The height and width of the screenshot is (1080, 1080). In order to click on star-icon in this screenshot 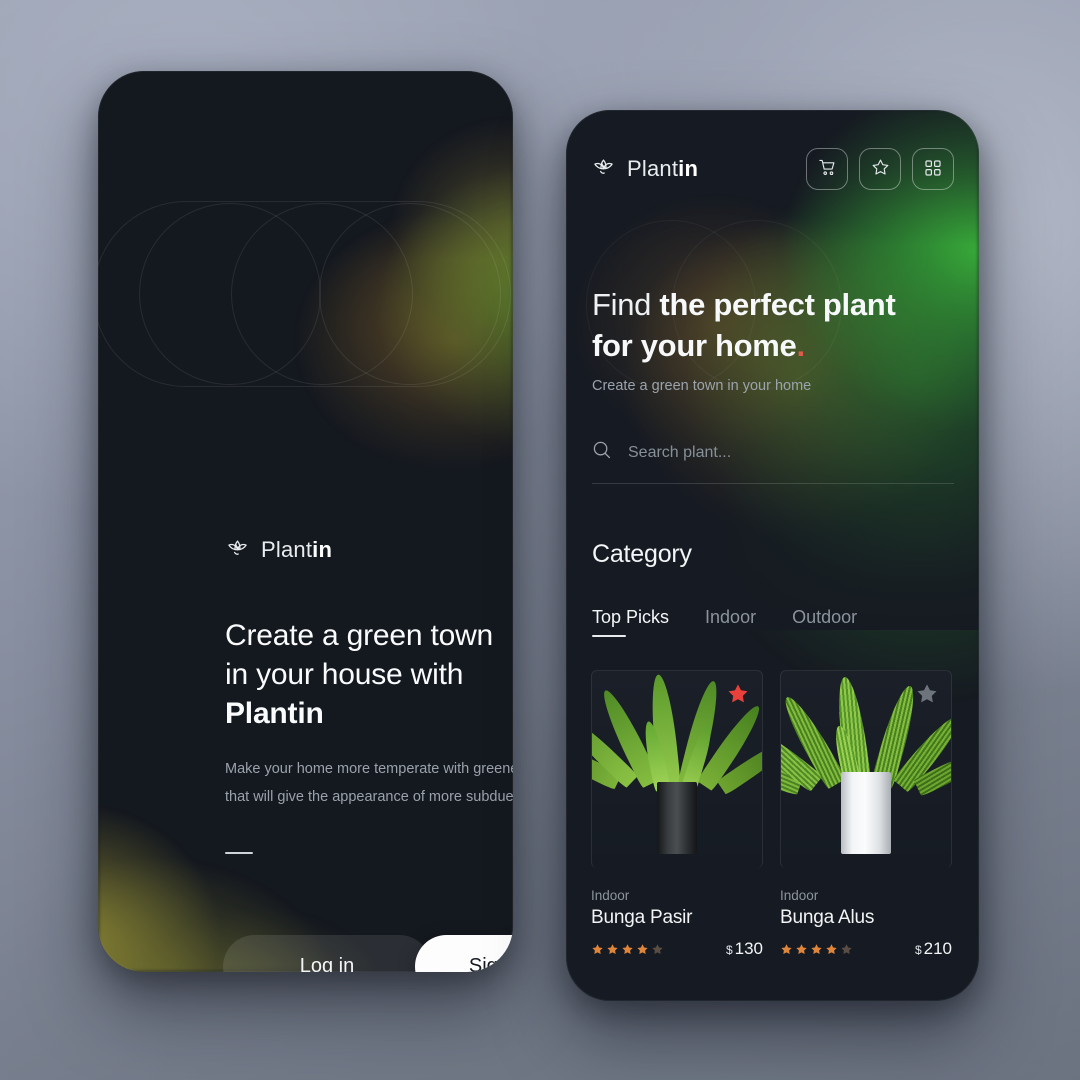, I will do `click(880, 169)`.